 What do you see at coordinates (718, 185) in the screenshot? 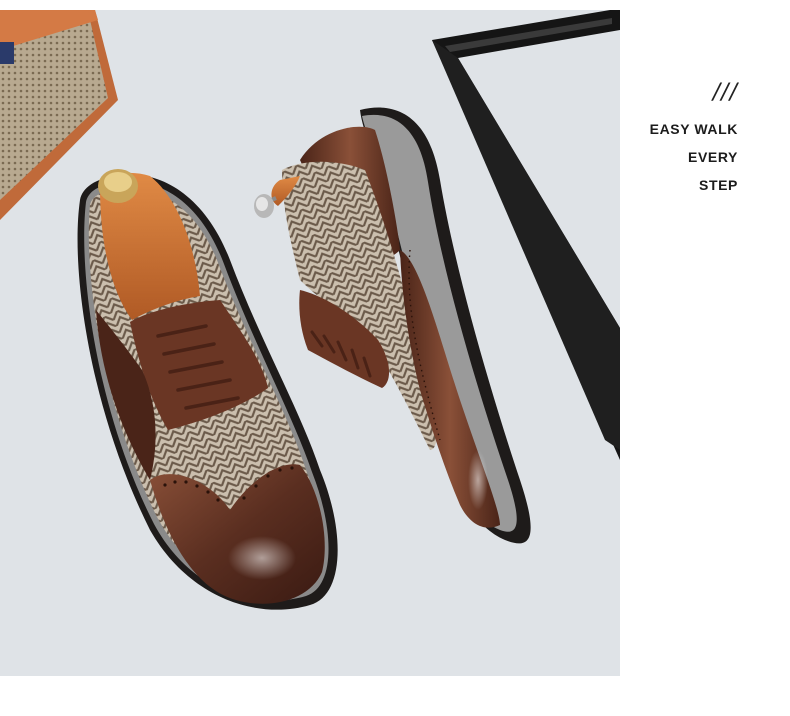
I see `tagline-line-3: STEP` at bounding box center [718, 185].